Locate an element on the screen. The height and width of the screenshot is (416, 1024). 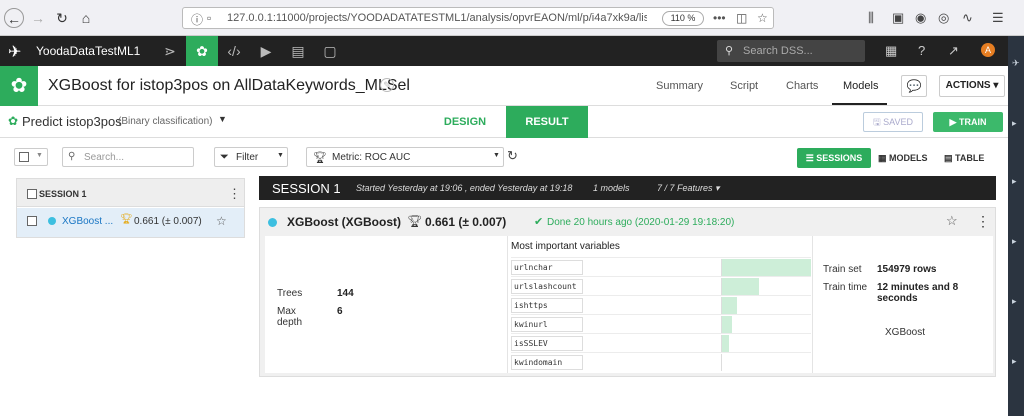
list-item: XGBoost ... 🏆︎ 0.661 (± 0.007) ☆ is located at coordinates (130, 222).